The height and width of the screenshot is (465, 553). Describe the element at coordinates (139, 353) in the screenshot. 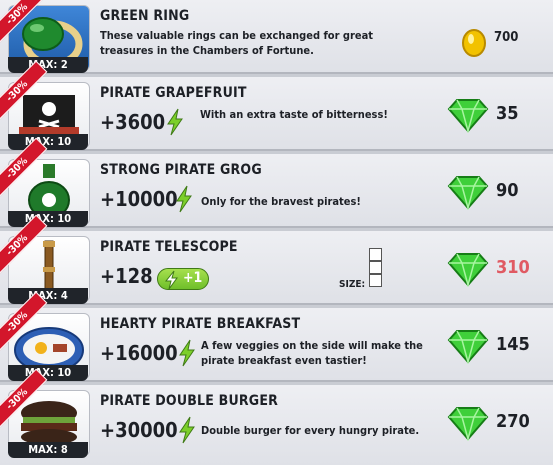

I see `energy-value: +16000` at that location.